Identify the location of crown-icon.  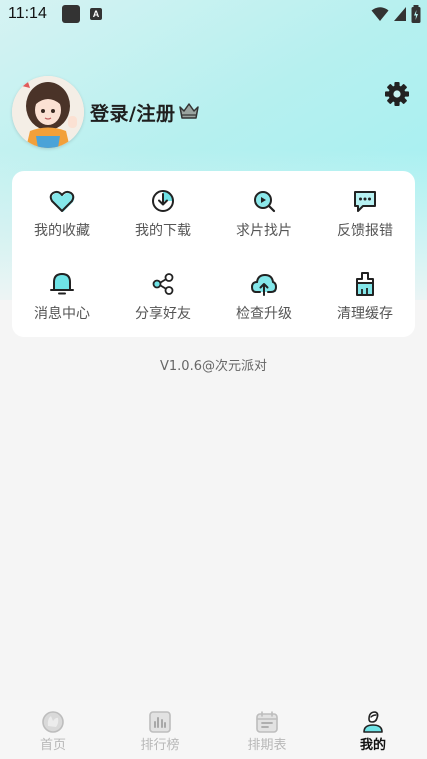
(189, 111).